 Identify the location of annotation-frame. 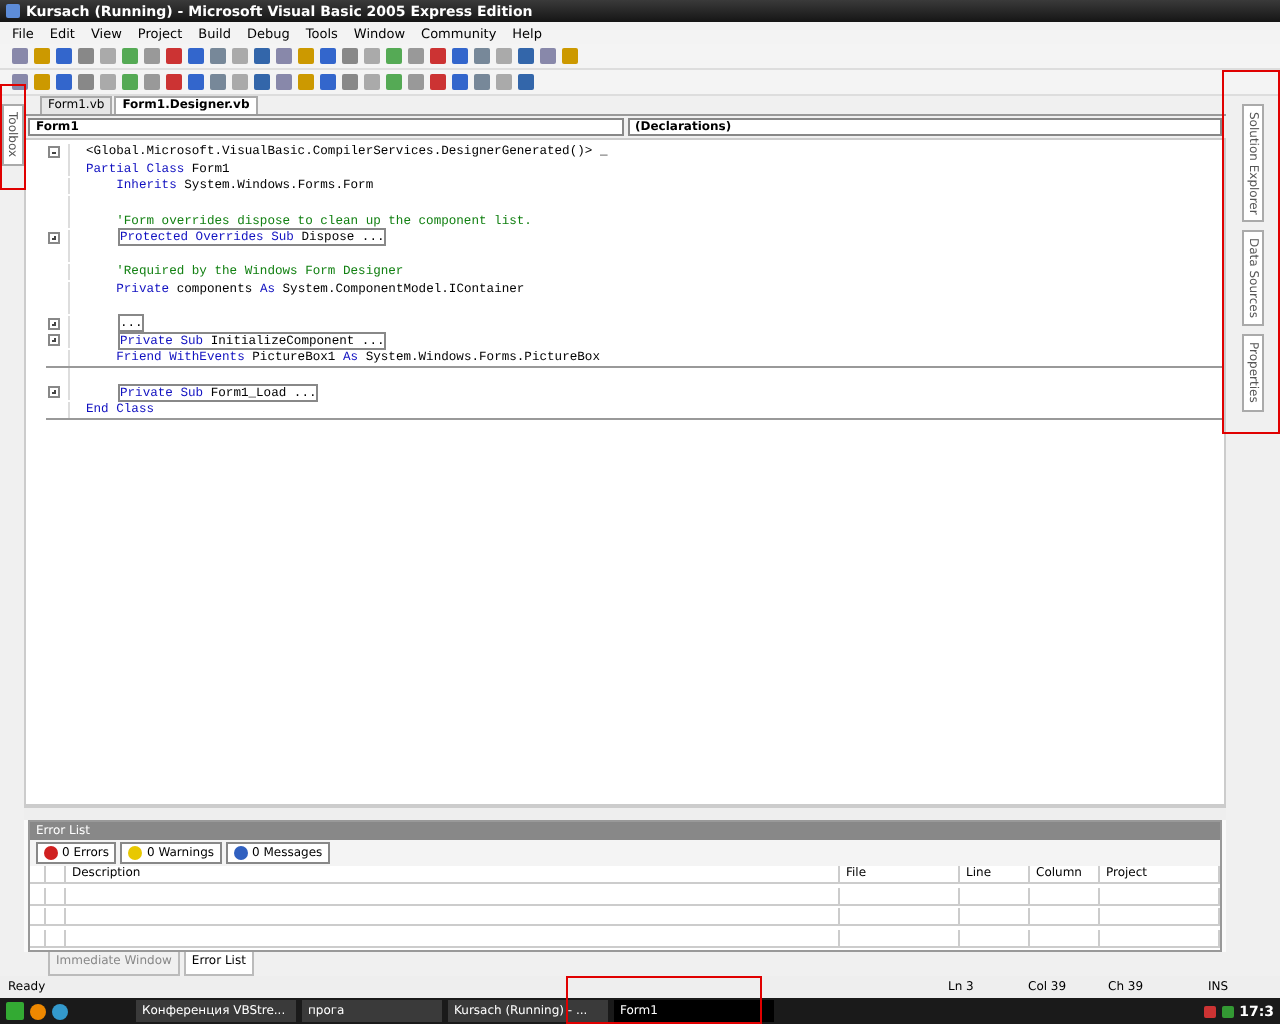
(13, 137).